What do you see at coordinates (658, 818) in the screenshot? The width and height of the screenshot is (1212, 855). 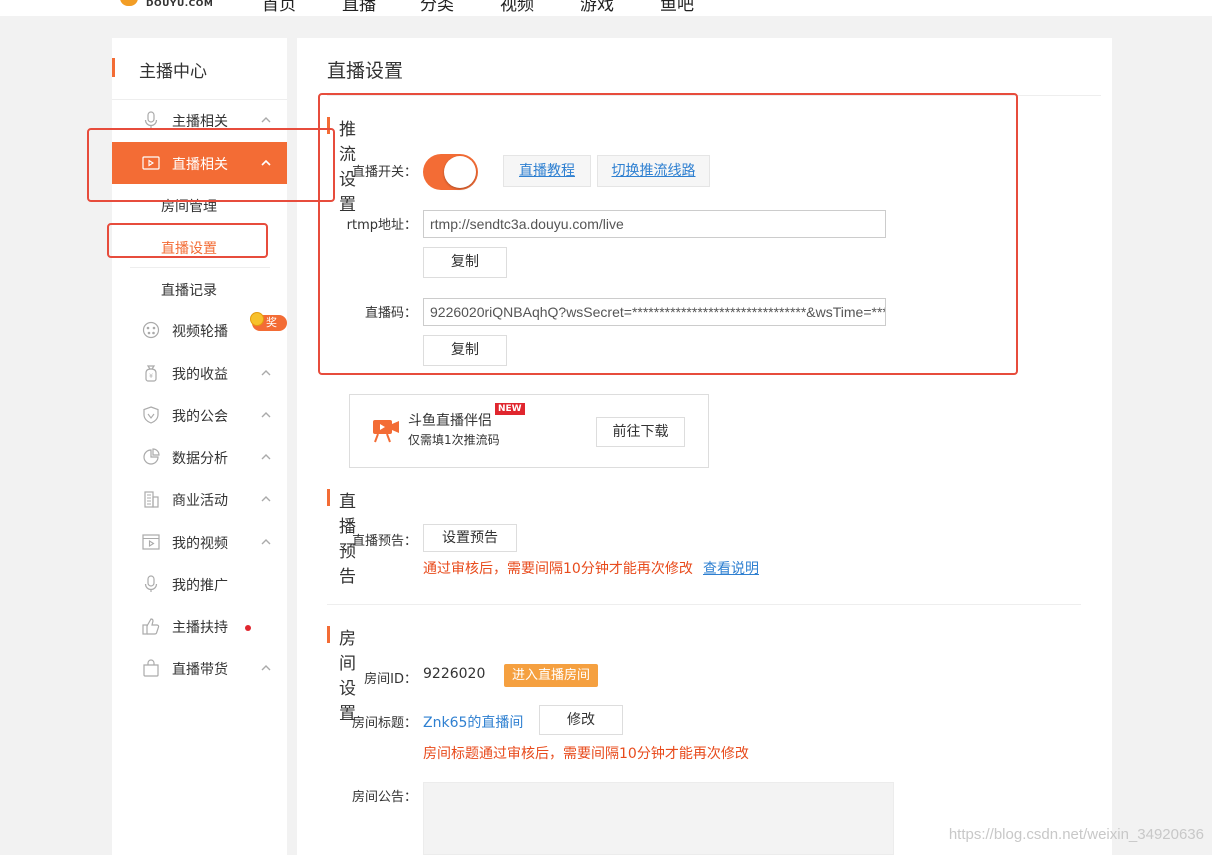 I see `room-notice-textarea` at bounding box center [658, 818].